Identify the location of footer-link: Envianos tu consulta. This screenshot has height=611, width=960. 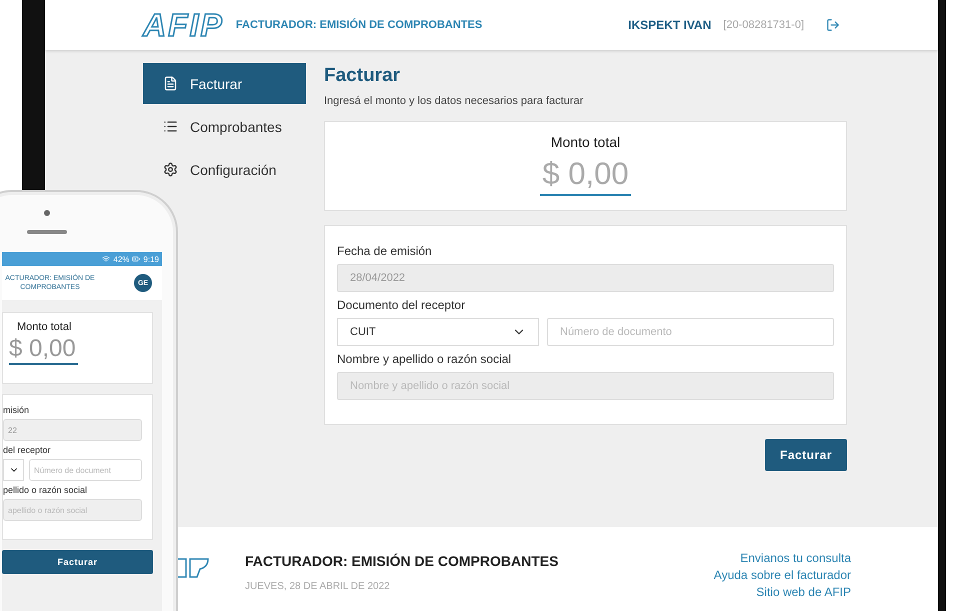
(795, 558).